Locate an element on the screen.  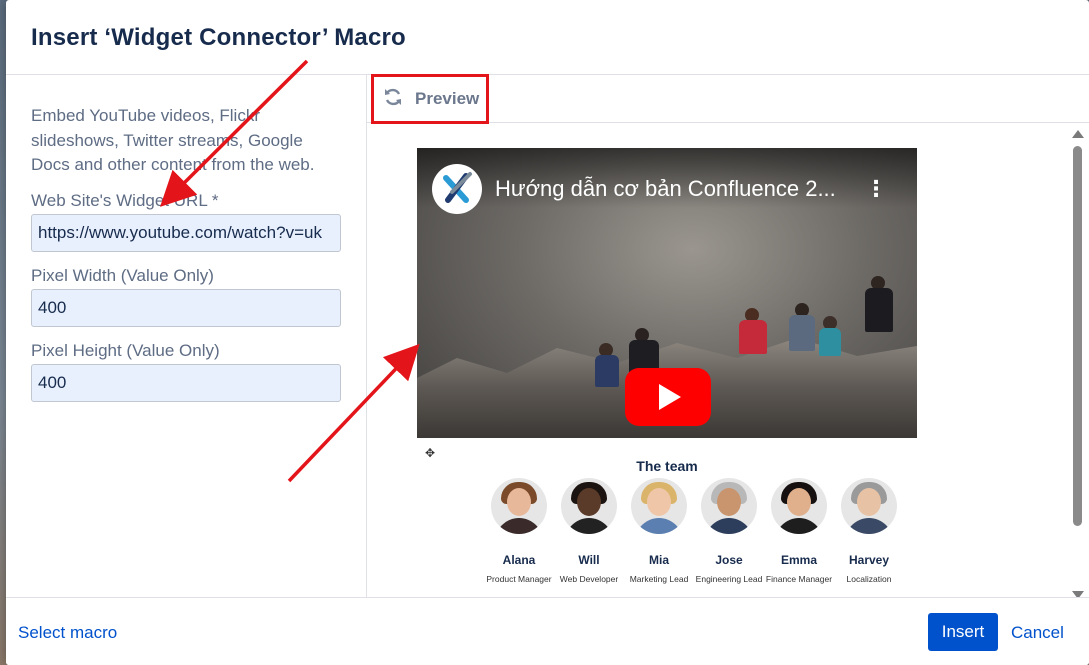
url-label: Web Site's Widget URL * is located at coordinates (125, 200).